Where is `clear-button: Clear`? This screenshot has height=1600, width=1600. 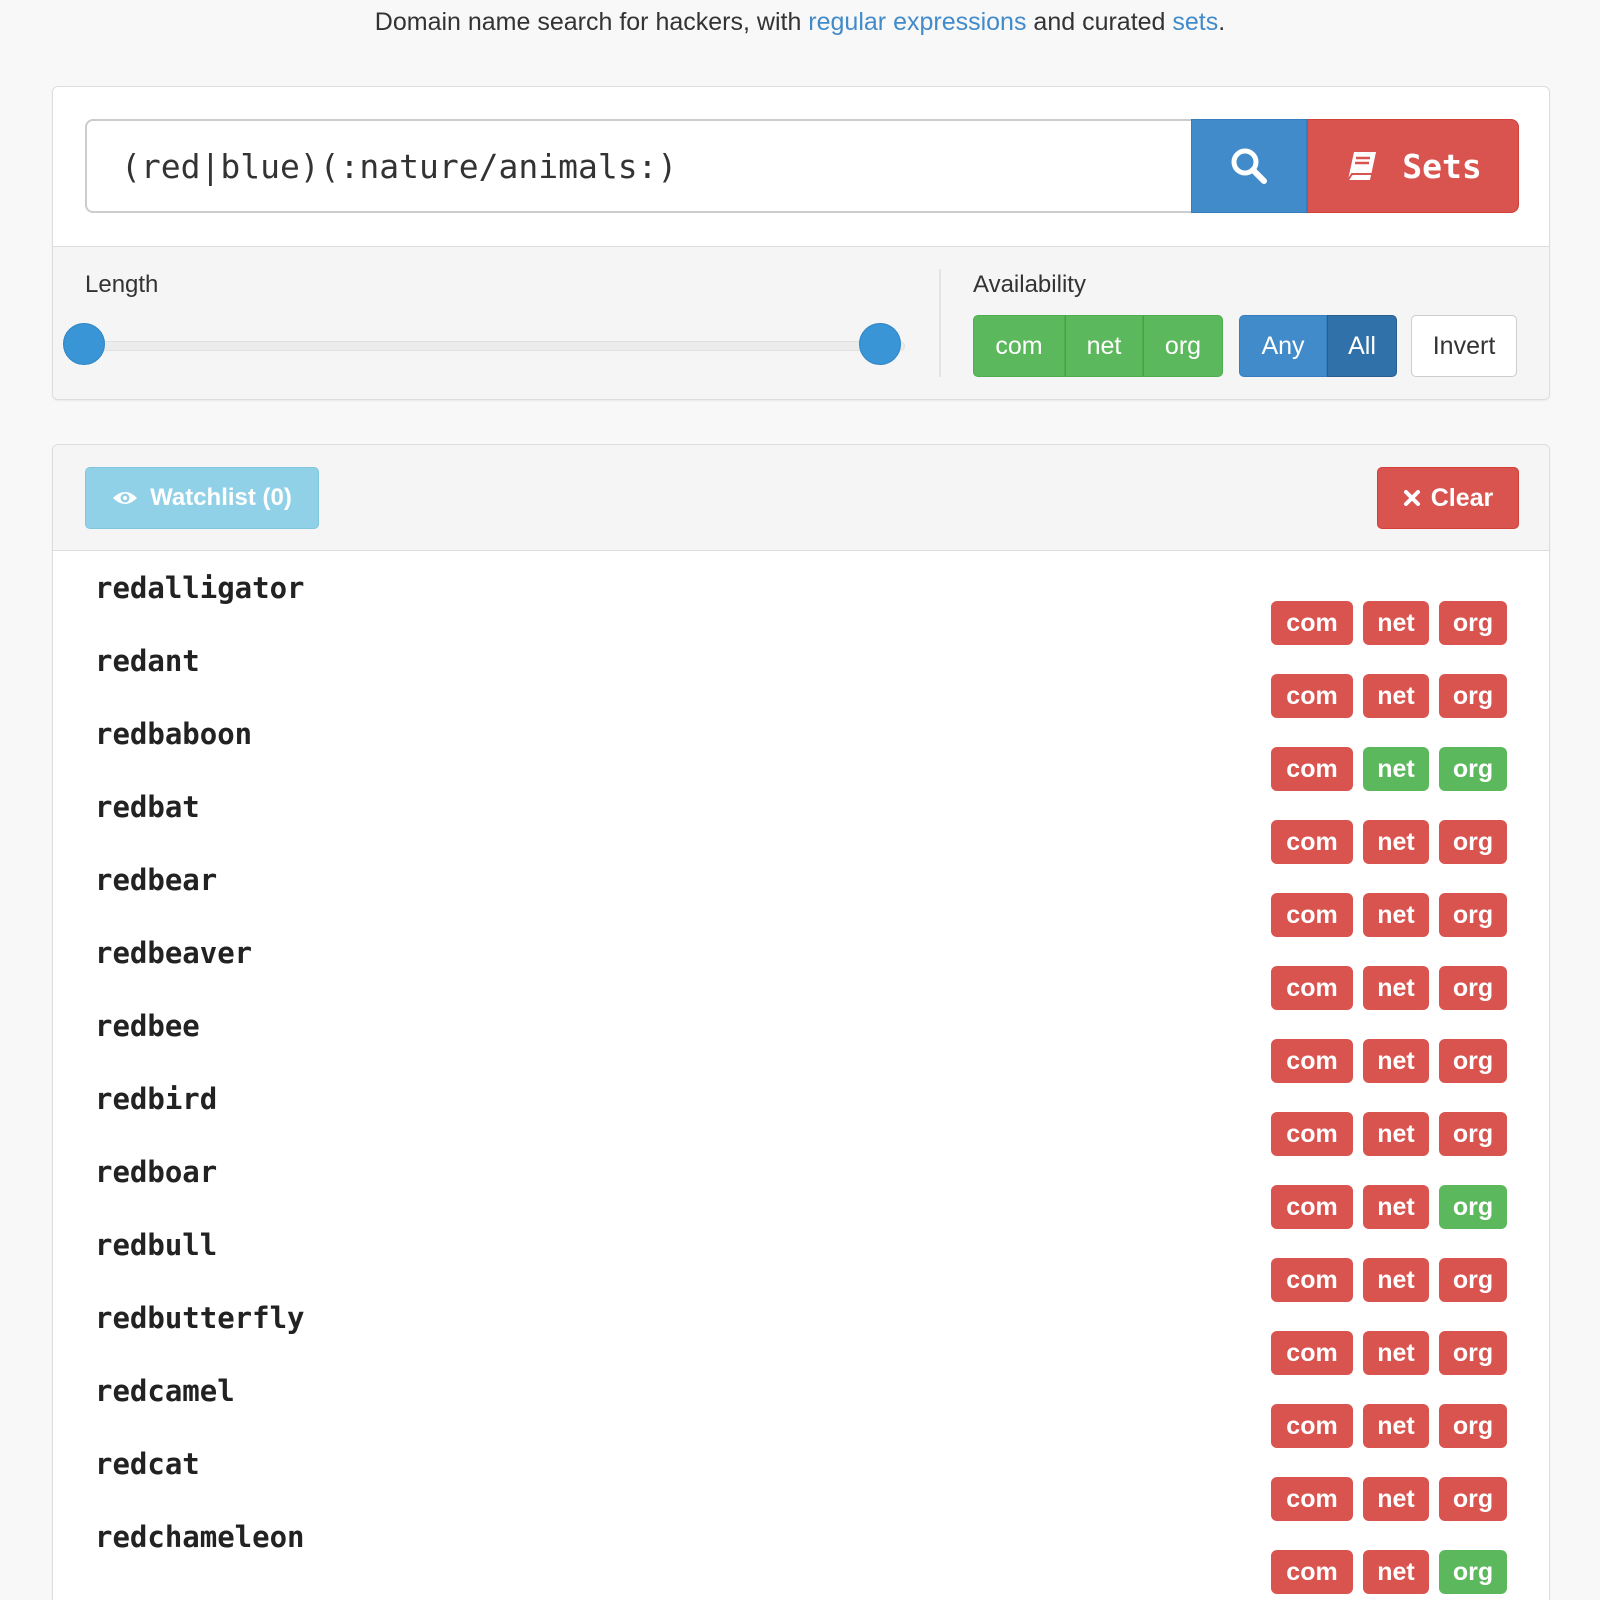 clear-button: Clear is located at coordinates (1448, 498).